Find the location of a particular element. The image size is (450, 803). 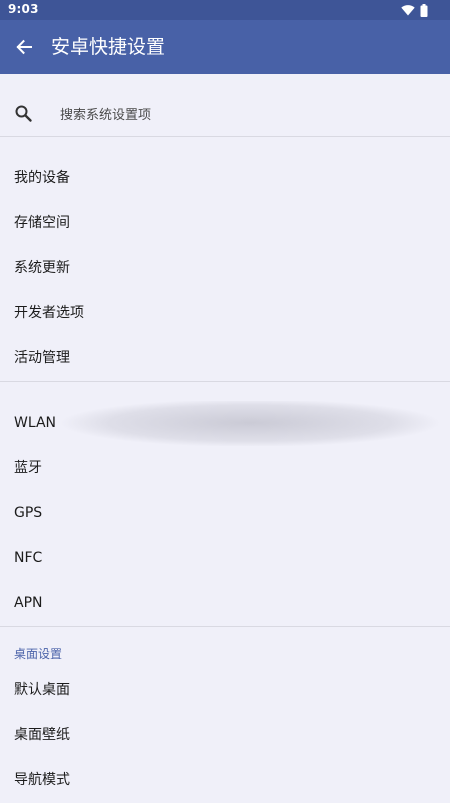

list-item-nfc: NFC is located at coordinates (225, 558).